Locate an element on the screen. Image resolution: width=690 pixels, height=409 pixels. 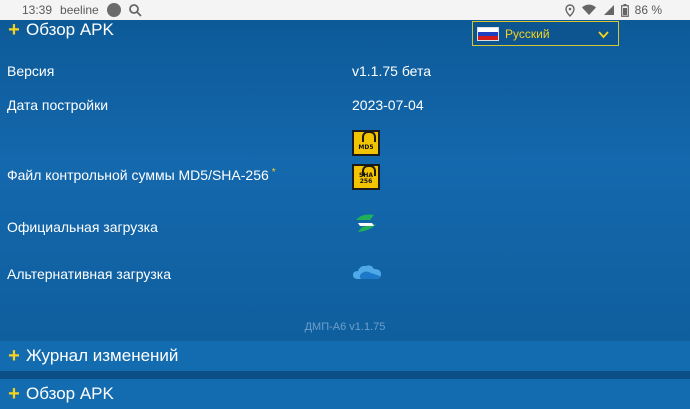
checksum-note-star: * is located at coordinates (273, 172).